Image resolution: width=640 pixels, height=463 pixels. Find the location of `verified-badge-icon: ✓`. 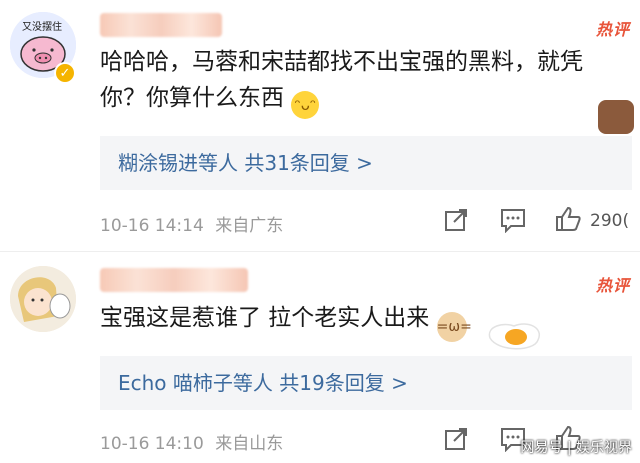

verified-badge-icon: ✓ is located at coordinates (65, 73).